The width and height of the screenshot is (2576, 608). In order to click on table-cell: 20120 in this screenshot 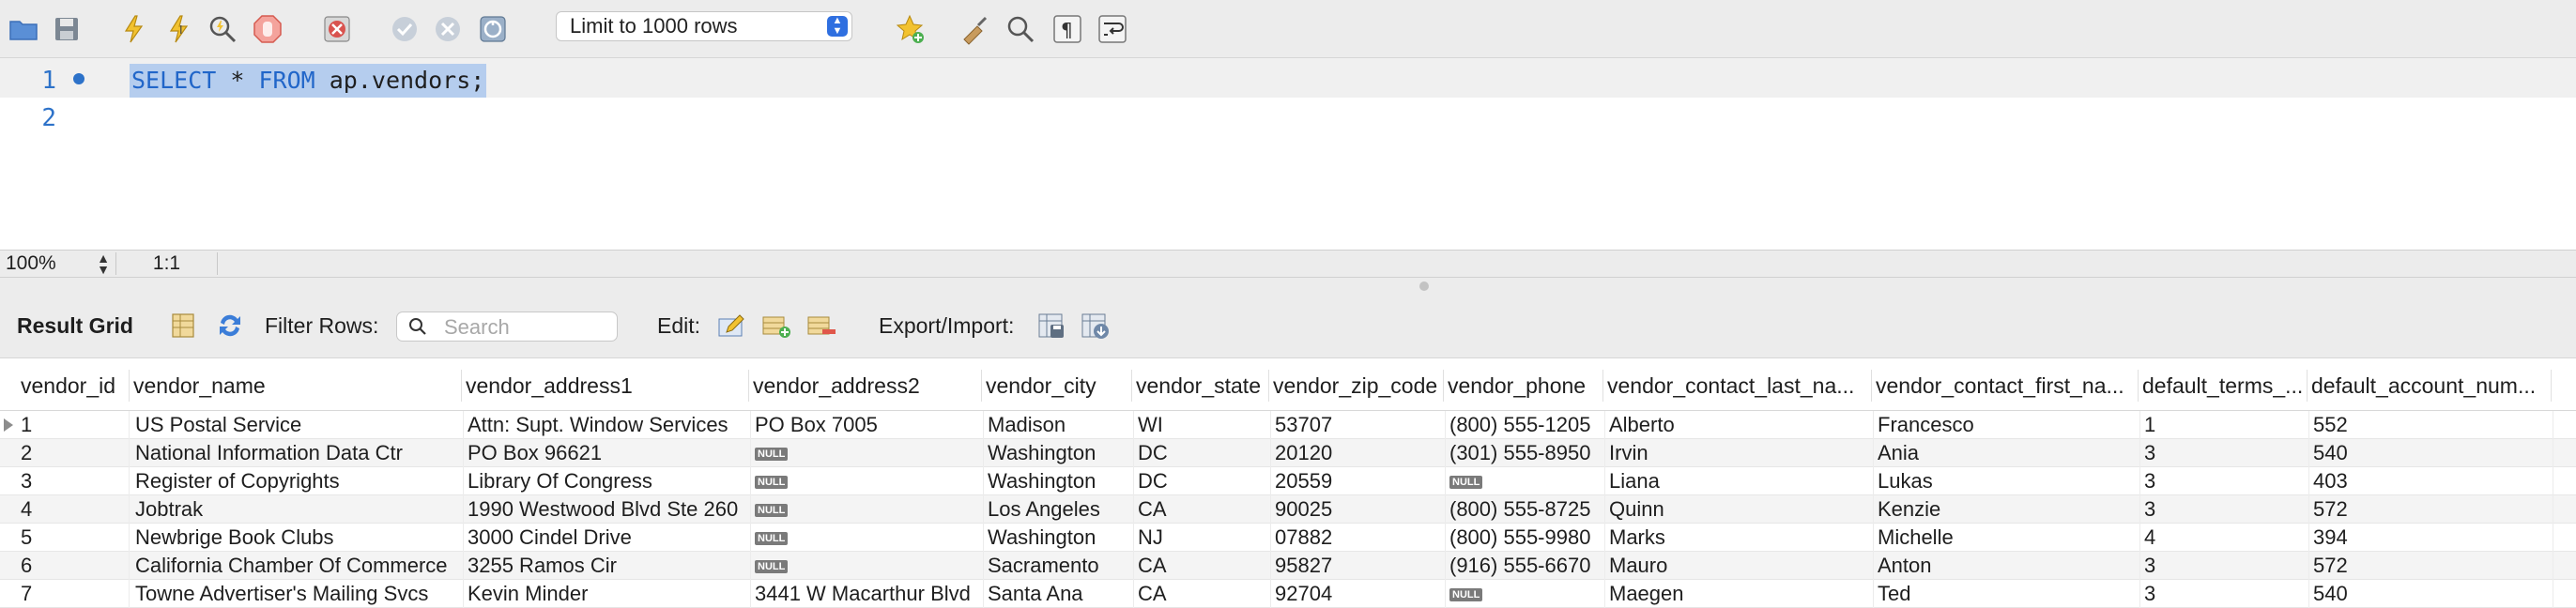, I will do `click(1358, 453)`.